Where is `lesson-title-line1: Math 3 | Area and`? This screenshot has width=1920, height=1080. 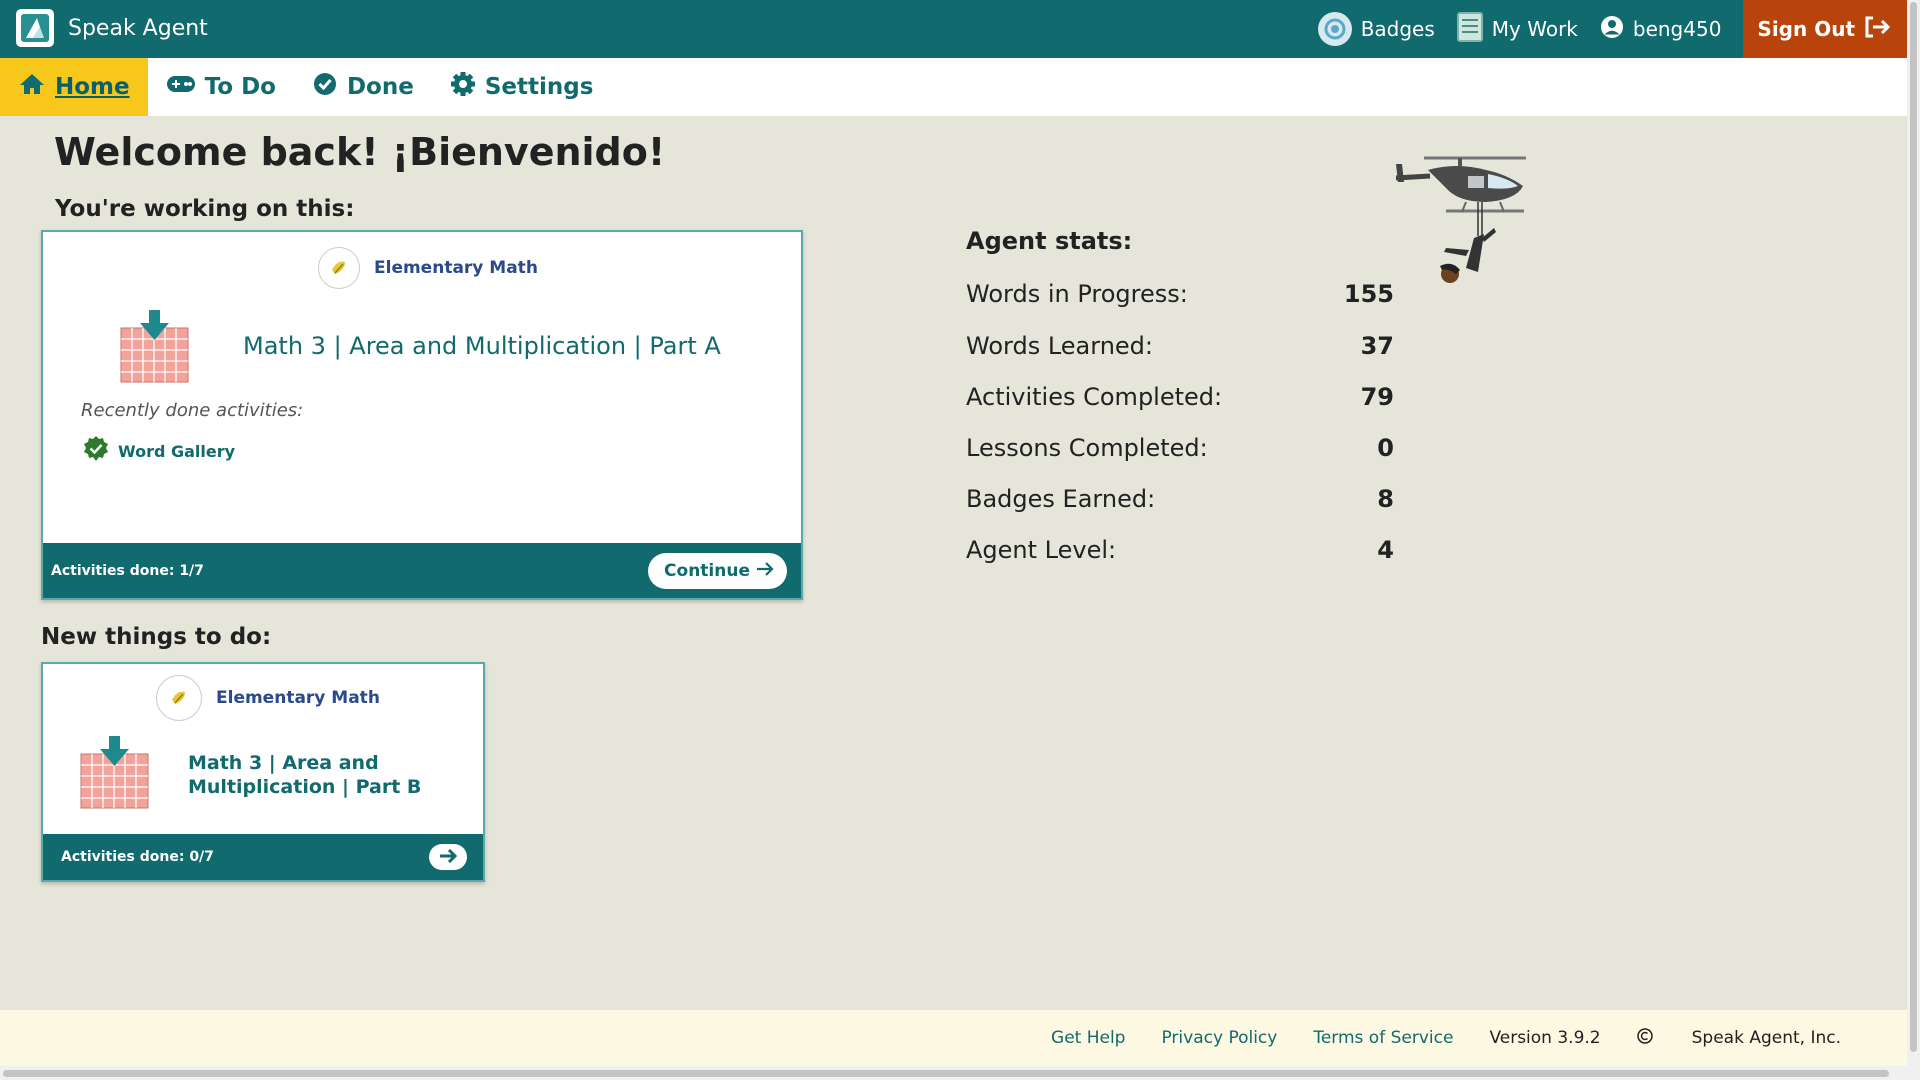 lesson-title-line1: Math 3 | Area and is located at coordinates (283, 763).